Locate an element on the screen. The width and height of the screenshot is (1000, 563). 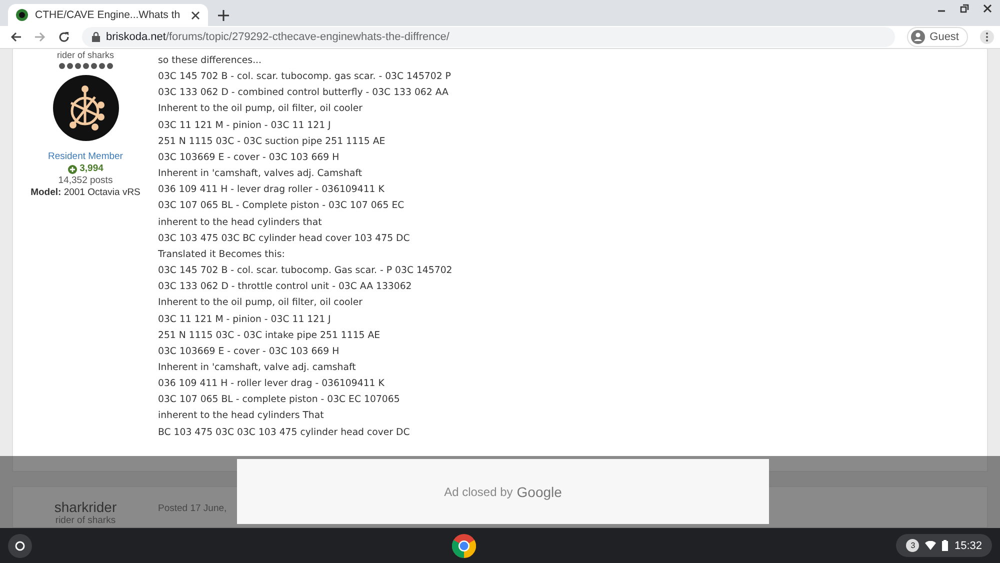
post-text: BC 103 475 03C 03C 103 475 cylinder head cover DC is located at coordinates (284, 433).